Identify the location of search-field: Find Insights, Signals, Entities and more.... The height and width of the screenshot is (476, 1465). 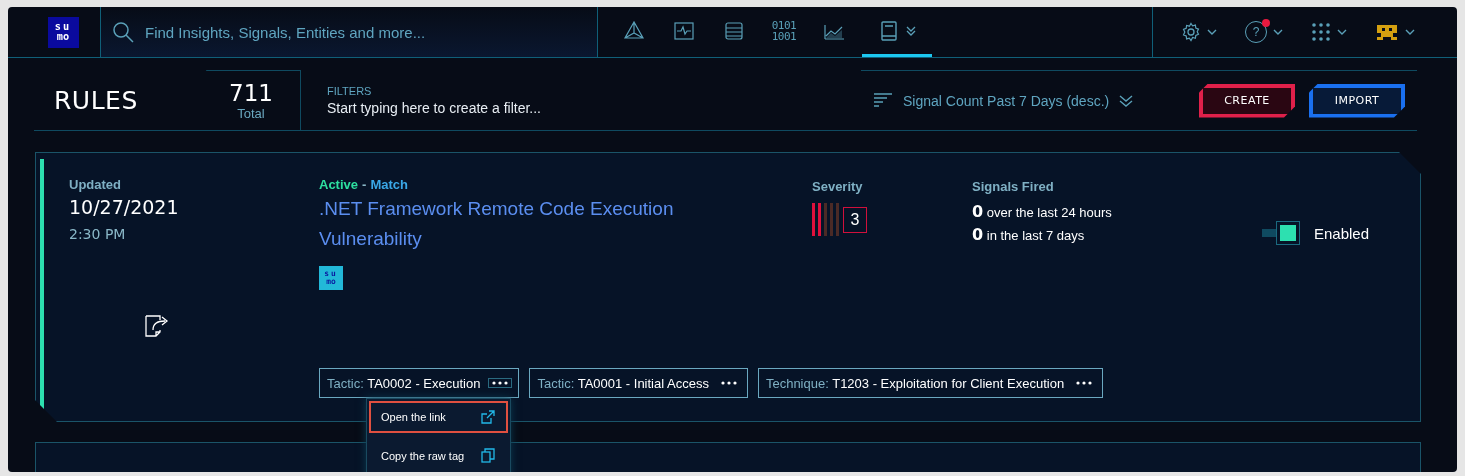
(349, 32).